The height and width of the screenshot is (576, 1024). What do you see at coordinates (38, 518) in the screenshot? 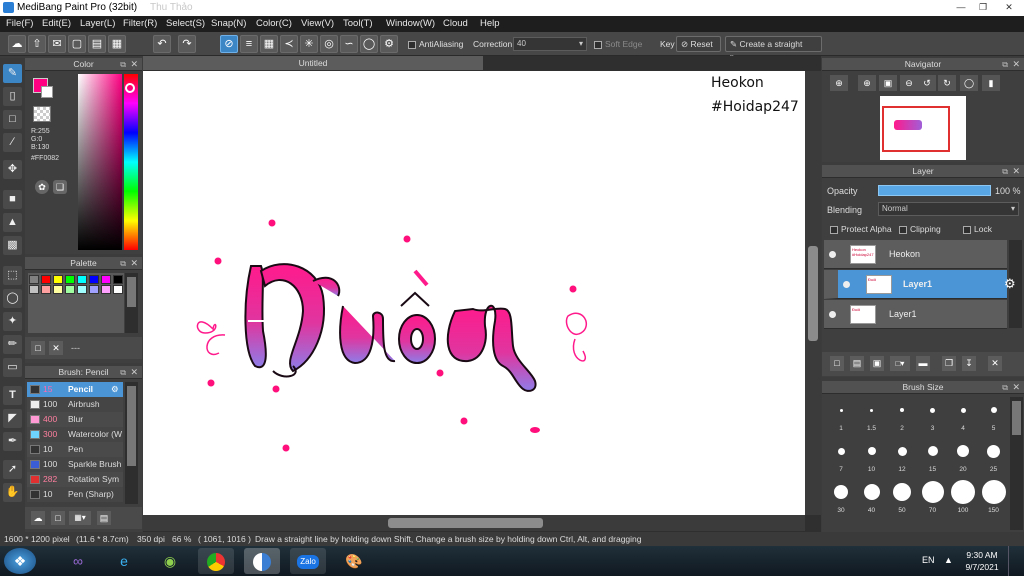
I see `cloud-brush-icon: ☁` at bounding box center [38, 518].